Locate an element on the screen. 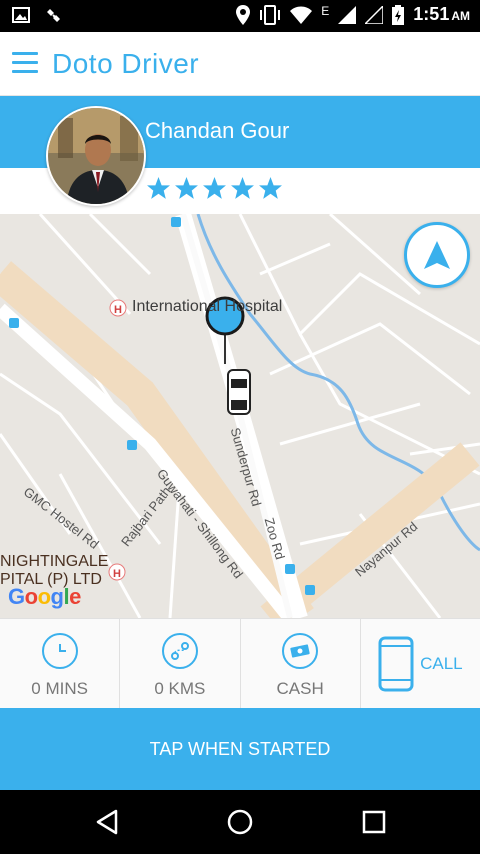 This screenshot has height=854, width=480. app-bar: Doto Driver is located at coordinates (240, 64).